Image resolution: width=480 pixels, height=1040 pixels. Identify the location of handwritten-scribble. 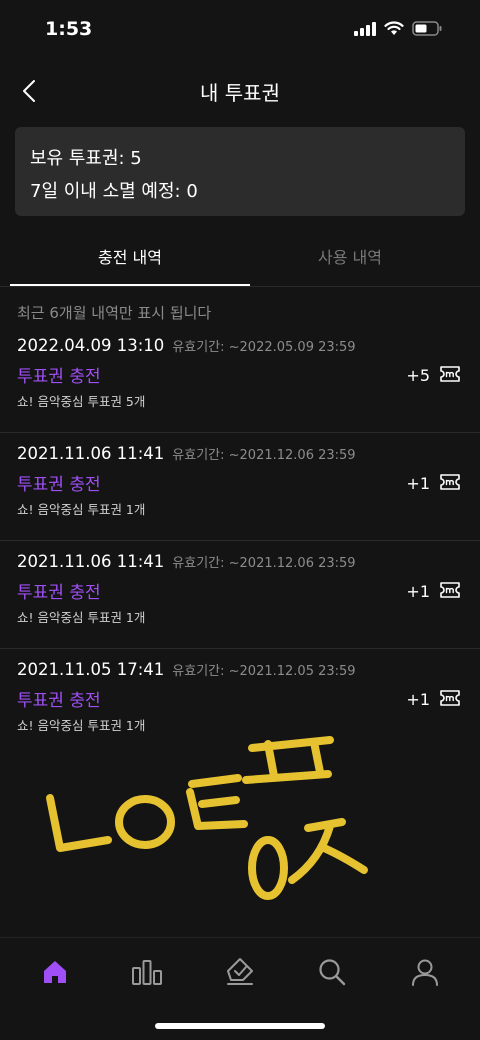
(207, 818).